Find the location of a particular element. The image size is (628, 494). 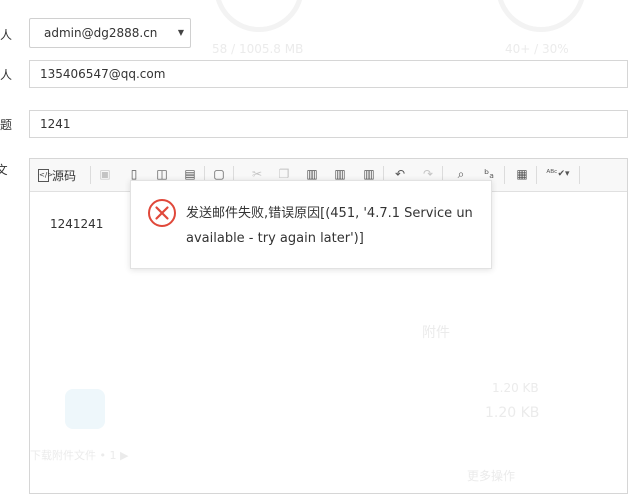

find-icon: ⌕ is located at coordinates (461, 174).